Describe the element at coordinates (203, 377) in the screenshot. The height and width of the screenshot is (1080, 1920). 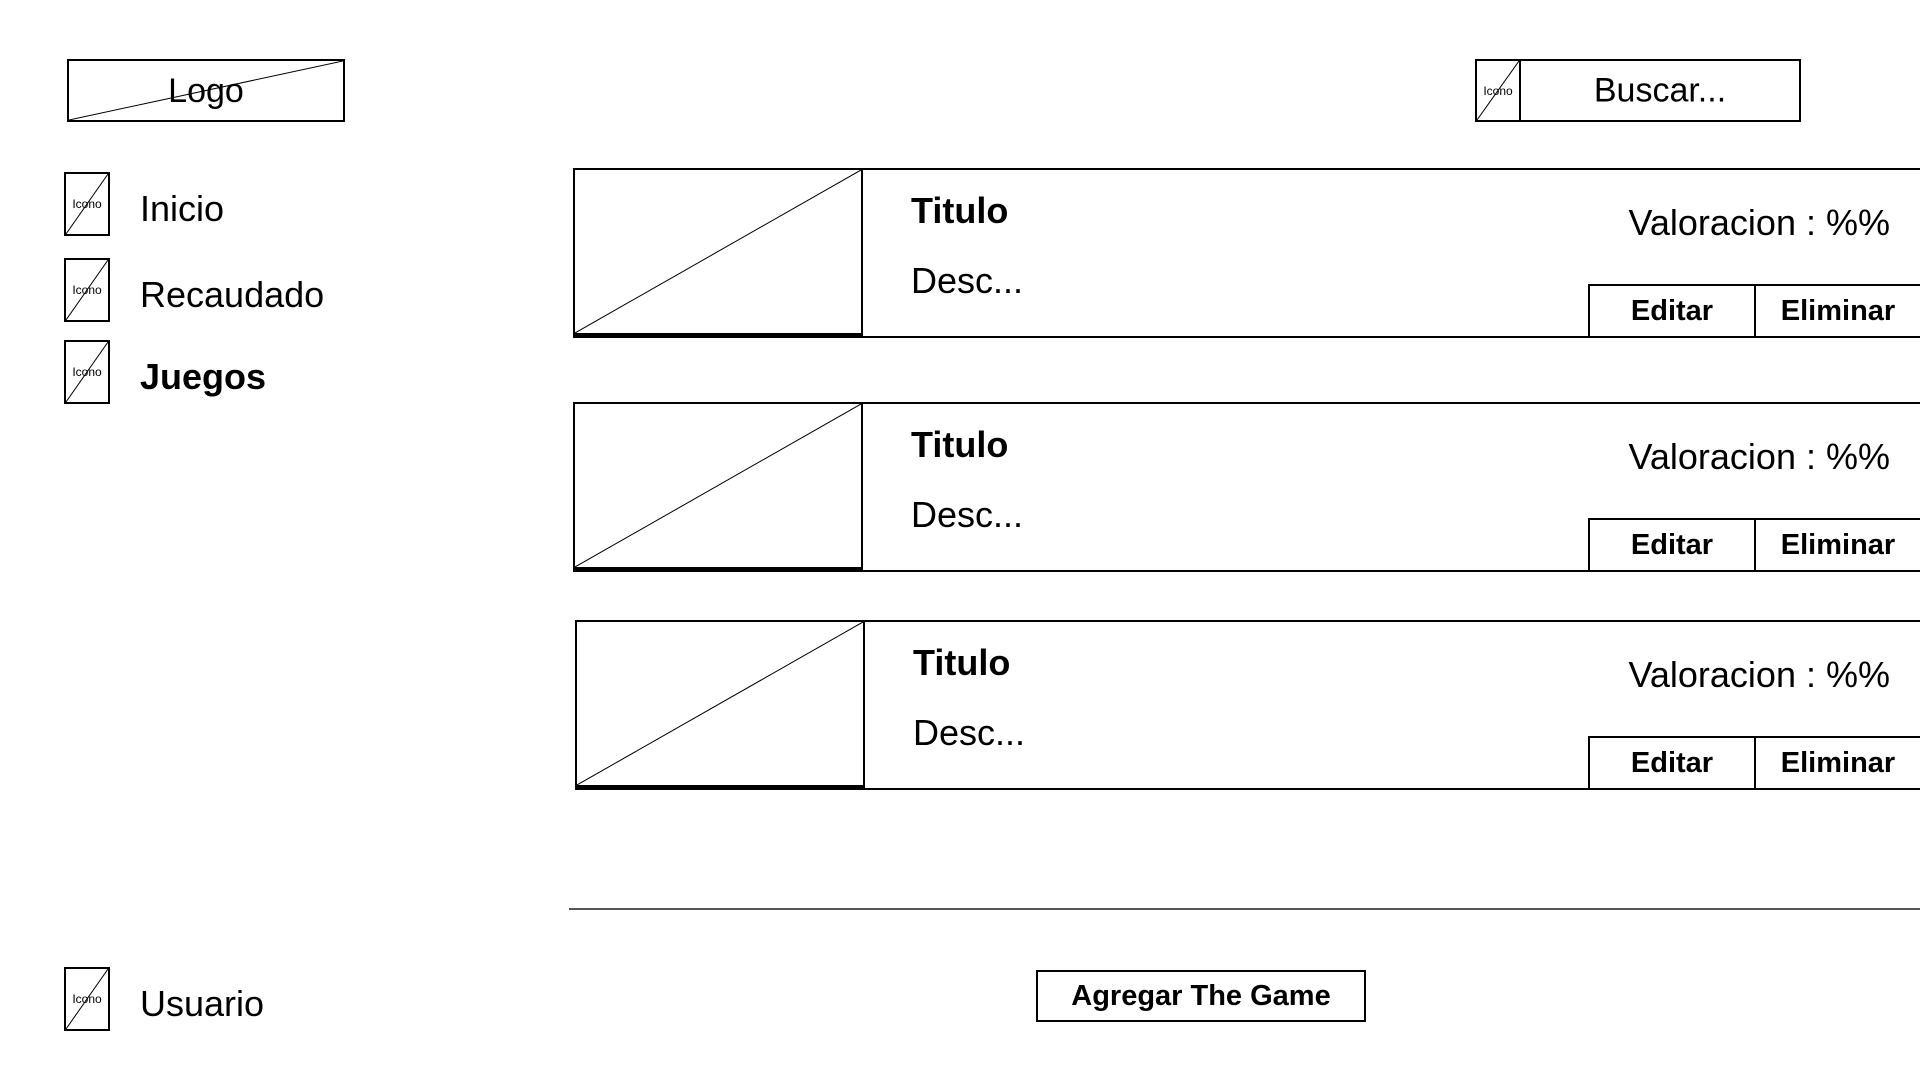
I see `sidebar-item-label: Juegos` at that location.